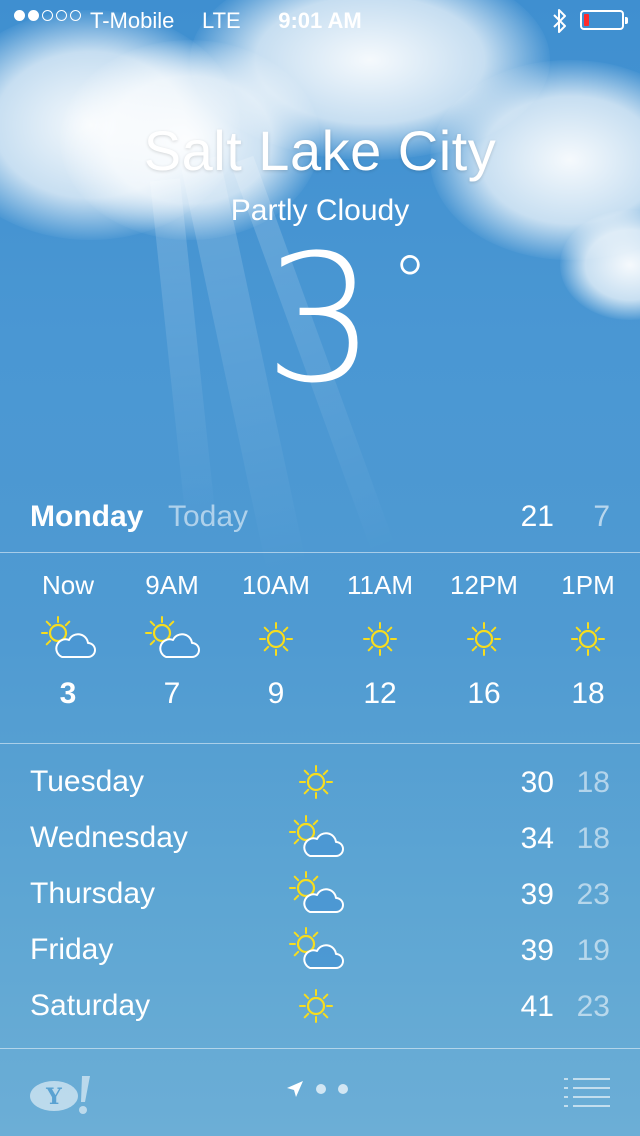 The width and height of the screenshot is (640, 1136). I want to click on hourly-item: 10AM 9, so click(276, 634).